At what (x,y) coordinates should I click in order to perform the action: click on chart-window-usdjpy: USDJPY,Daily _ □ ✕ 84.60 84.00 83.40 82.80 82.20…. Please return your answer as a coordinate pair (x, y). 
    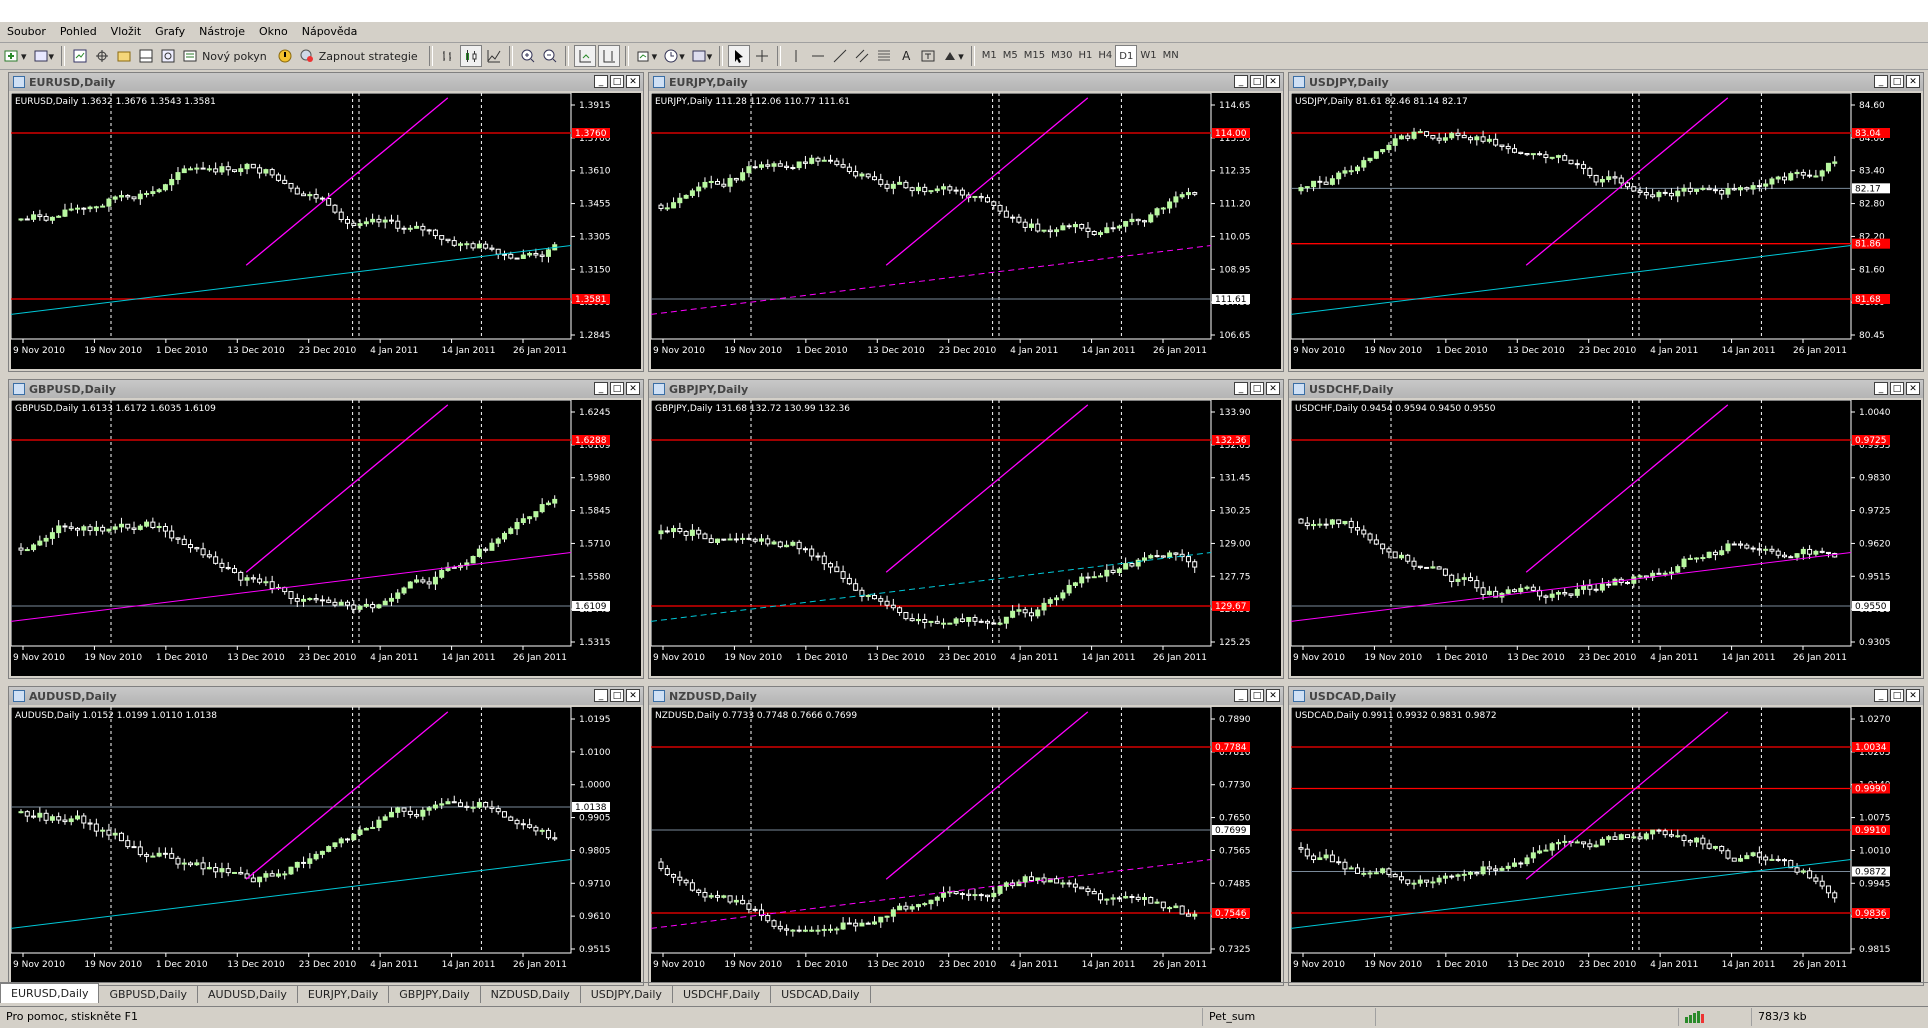
    Looking at the image, I should click on (1606, 222).